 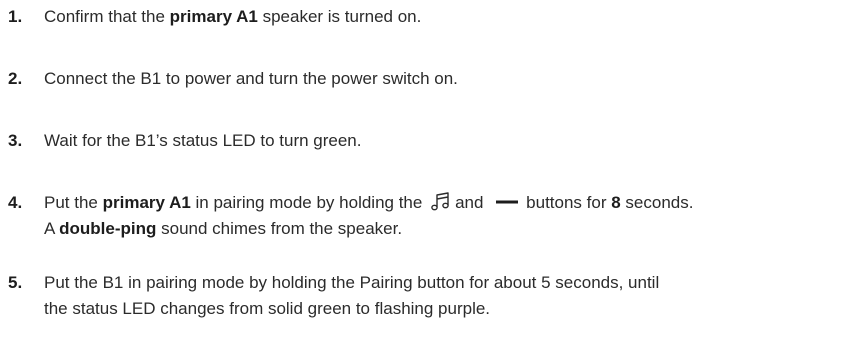 What do you see at coordinates (73, 202) in the screenshot?
I see `body-text: Put the` at bounding box center [73, 202].